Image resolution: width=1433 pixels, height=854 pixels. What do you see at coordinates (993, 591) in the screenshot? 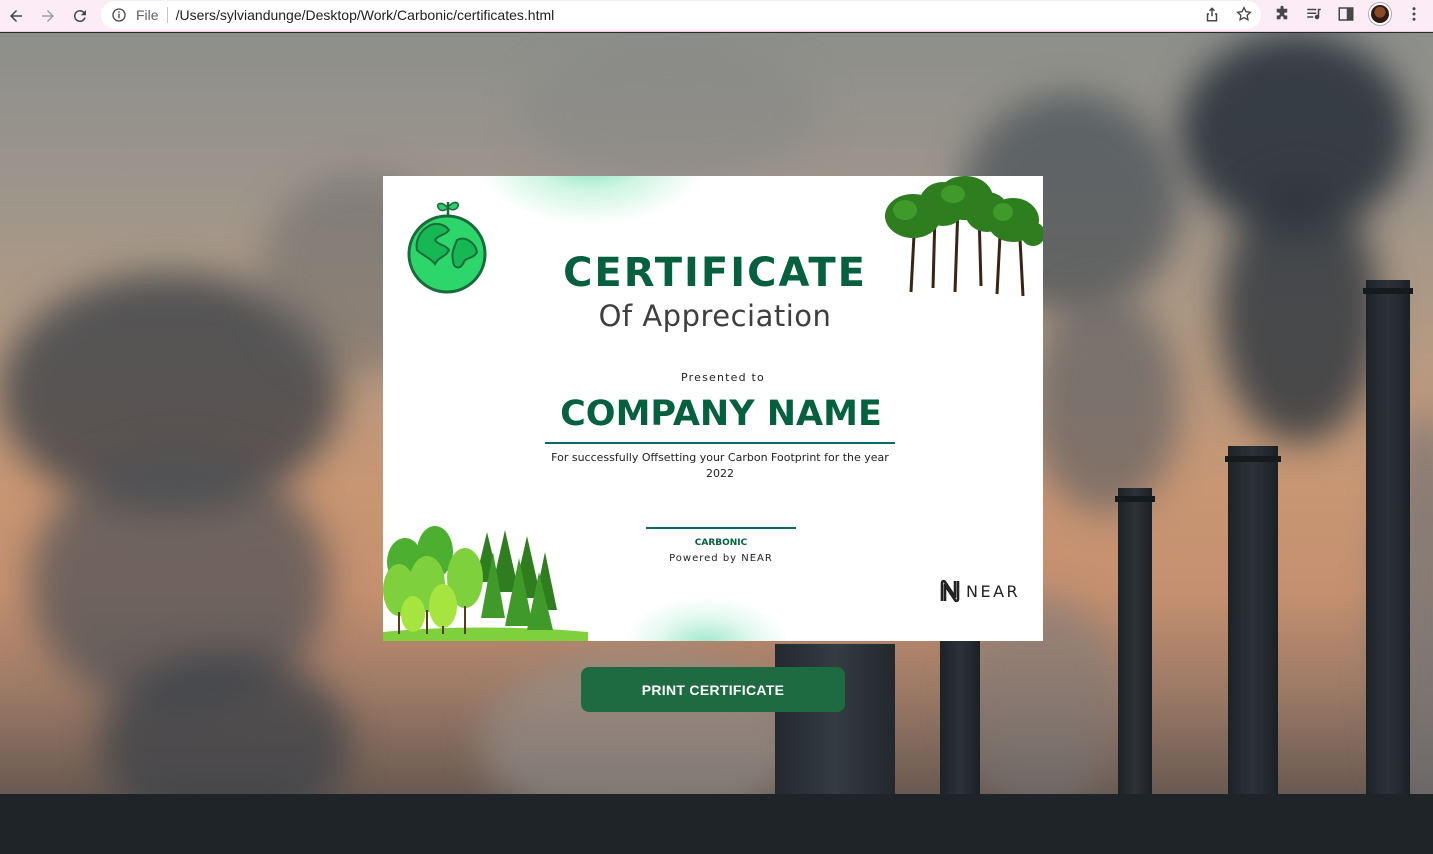
I see `near-wordmark: NEAR` at bounding box center [993, 591].